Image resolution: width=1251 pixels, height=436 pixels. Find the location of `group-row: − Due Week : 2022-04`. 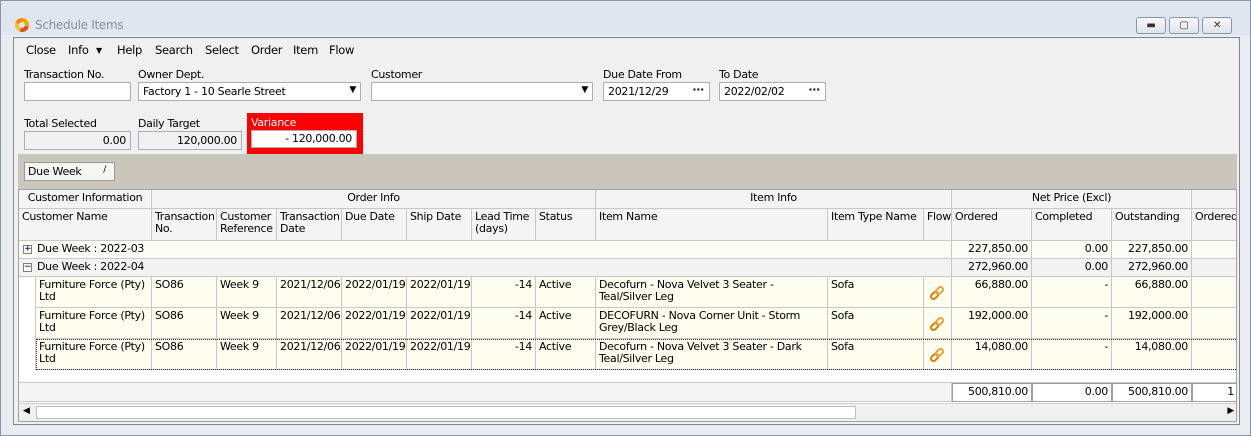

group-row: − Due Week : 2022-04 is located at coordinates (485, 268).